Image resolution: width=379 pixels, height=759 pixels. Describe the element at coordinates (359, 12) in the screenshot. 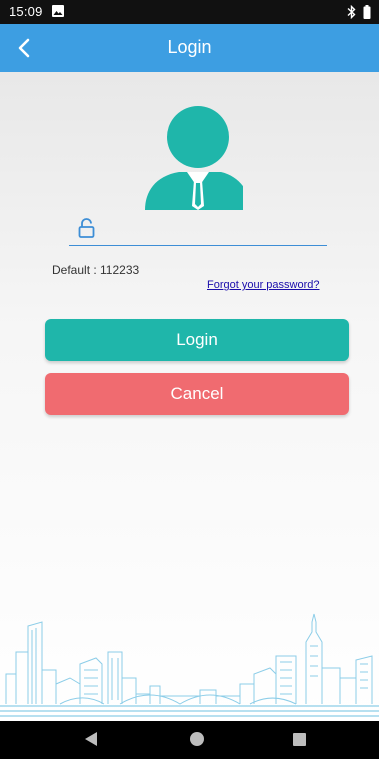

I see `status-icons` at that location.